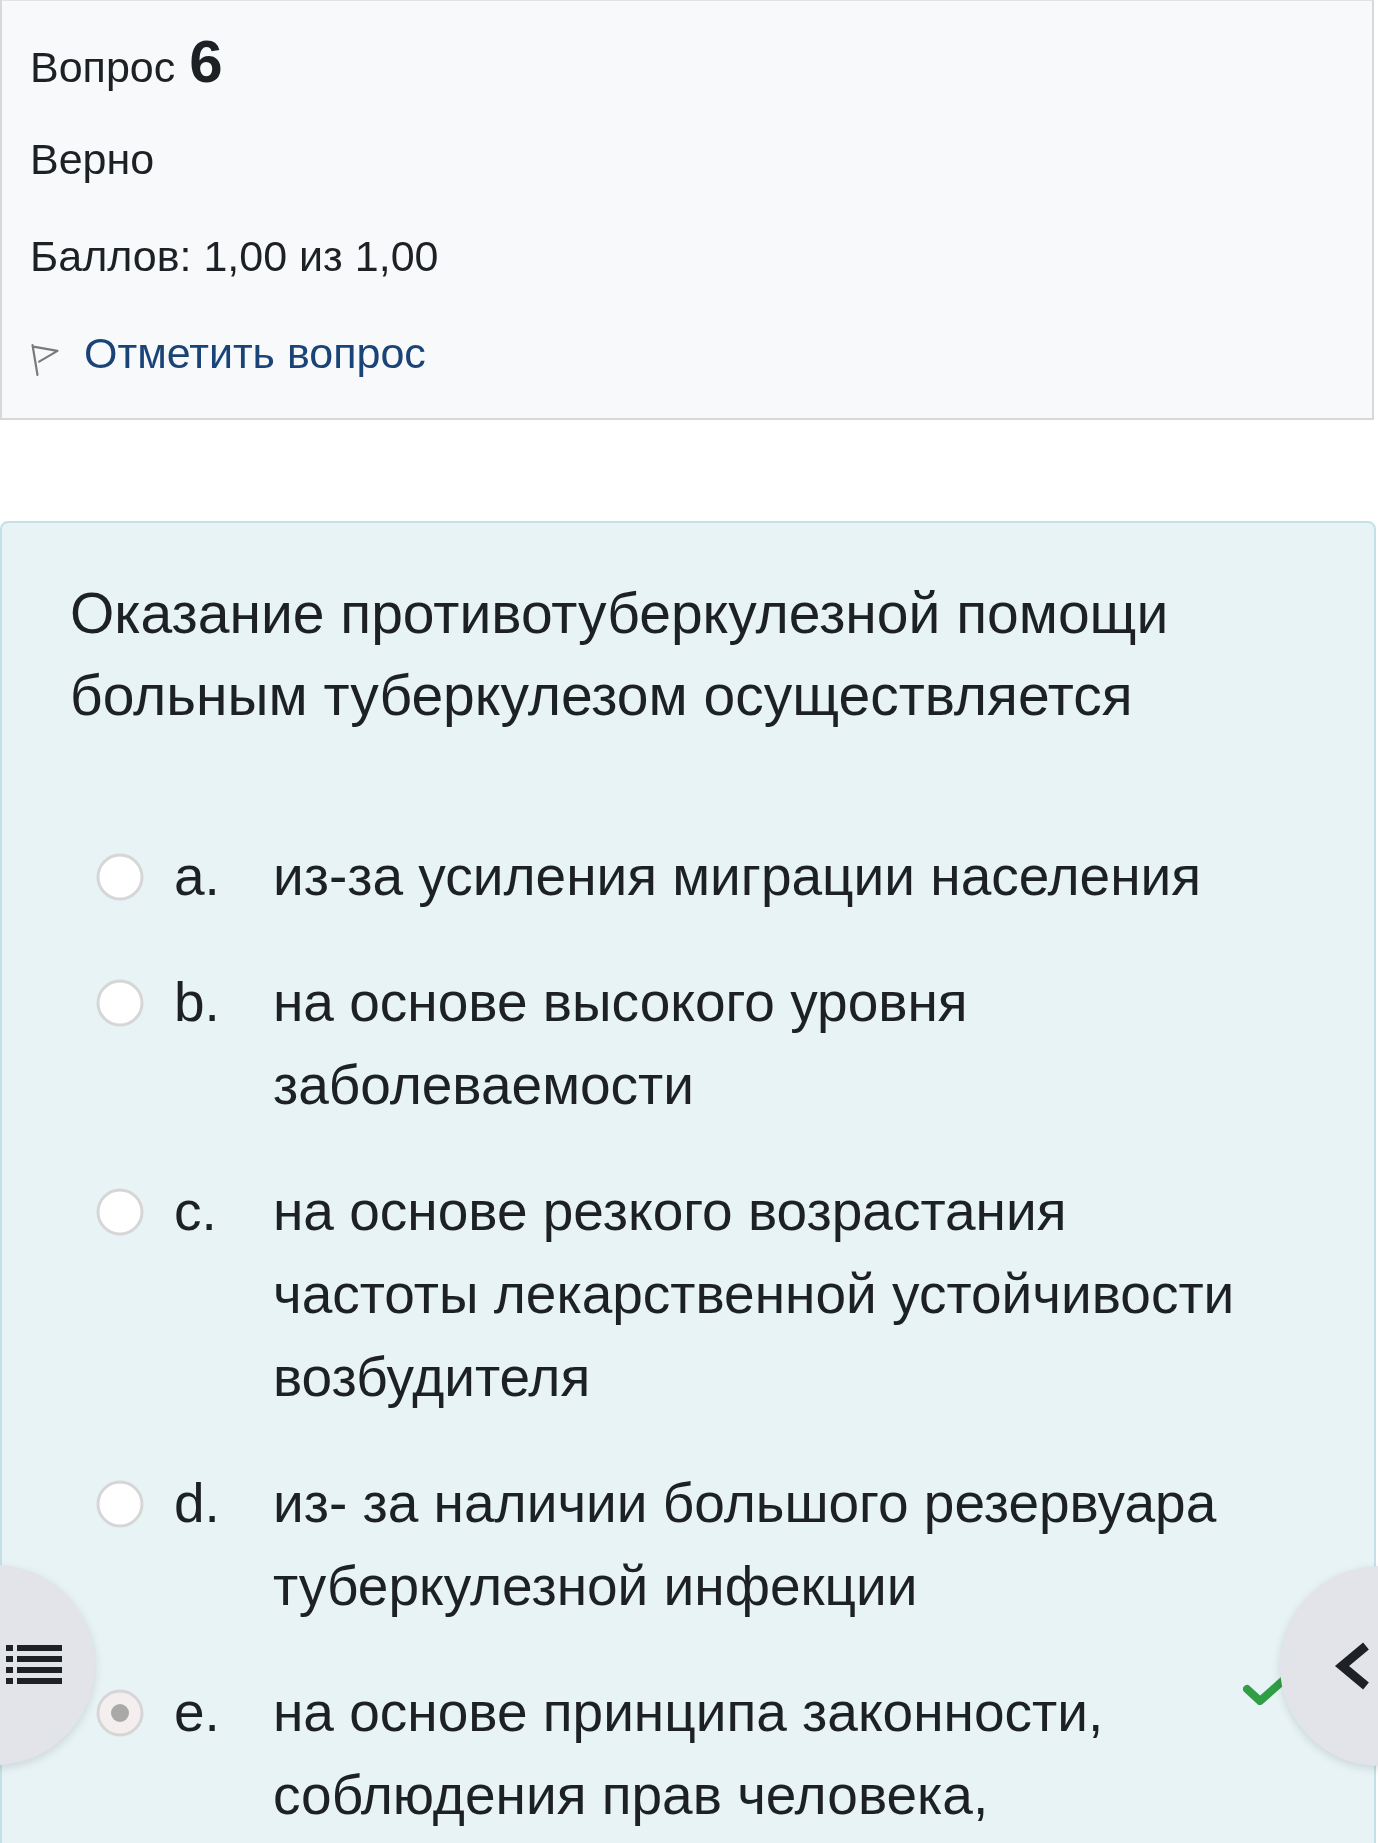 This screenshot has width=1378, height=1843. I want to click on option-letter: c., so click(196, 1211).